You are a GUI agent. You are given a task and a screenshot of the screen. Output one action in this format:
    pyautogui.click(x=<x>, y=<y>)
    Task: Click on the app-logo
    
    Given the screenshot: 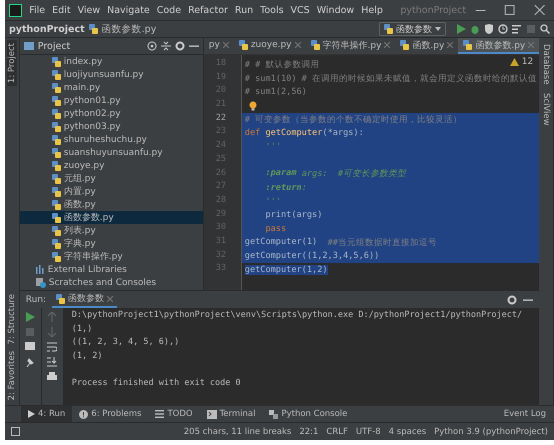 What is the action you would take?
    pyautogui.click(x=15, y=10)
    